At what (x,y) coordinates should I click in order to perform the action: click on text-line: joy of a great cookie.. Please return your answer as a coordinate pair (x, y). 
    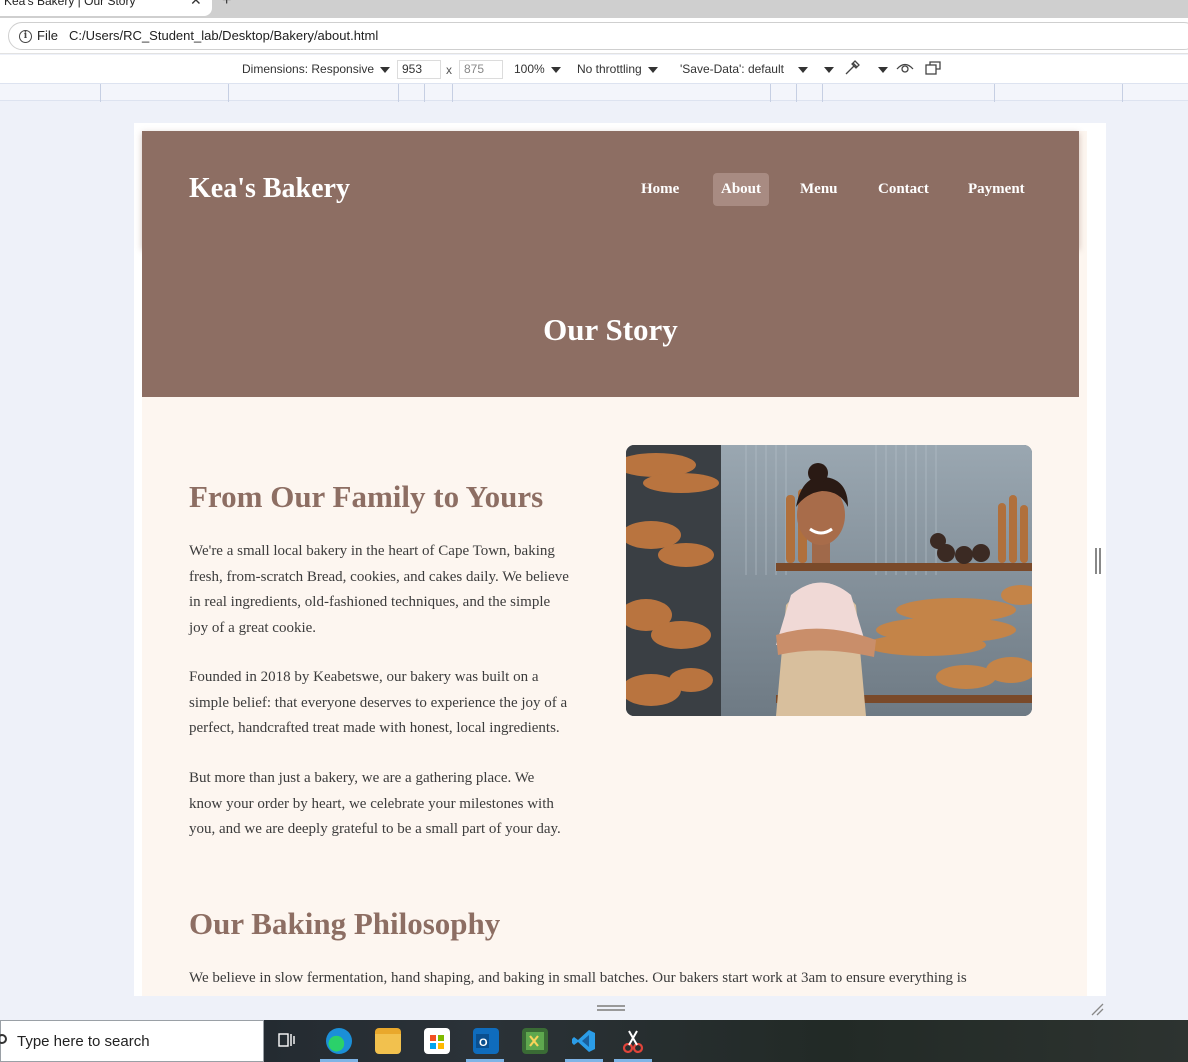
    Looking at the image, I should click on (253, 628).